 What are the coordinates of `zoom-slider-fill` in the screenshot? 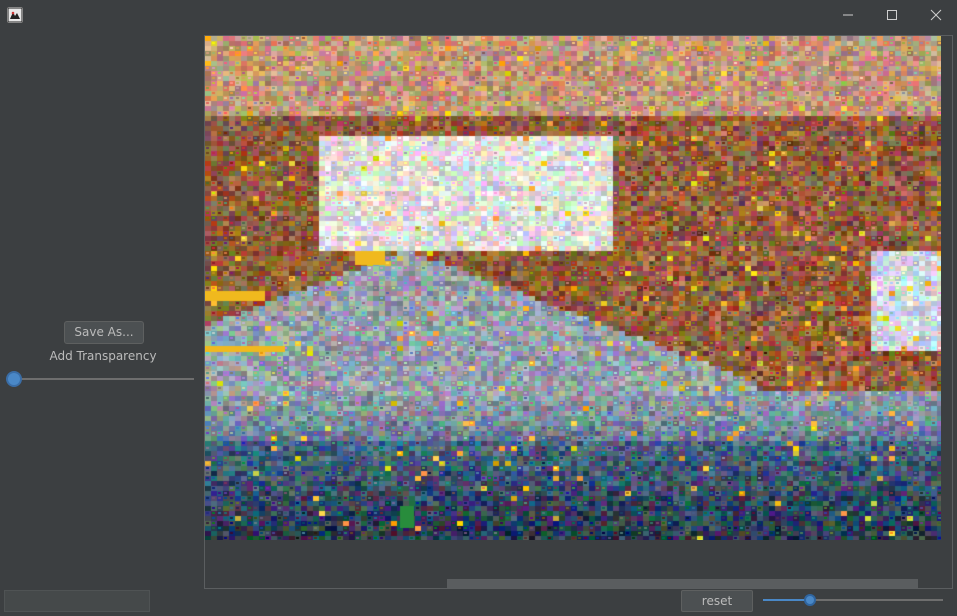 It's located at (786, 600).